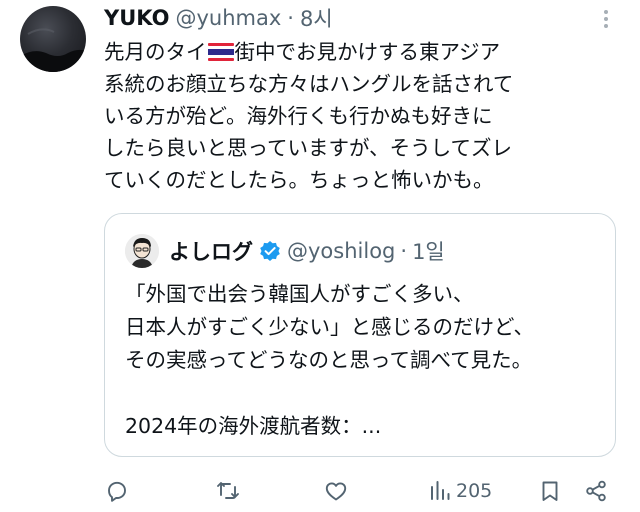  I want to click on tweet-time: 8시, so click(316, 18).